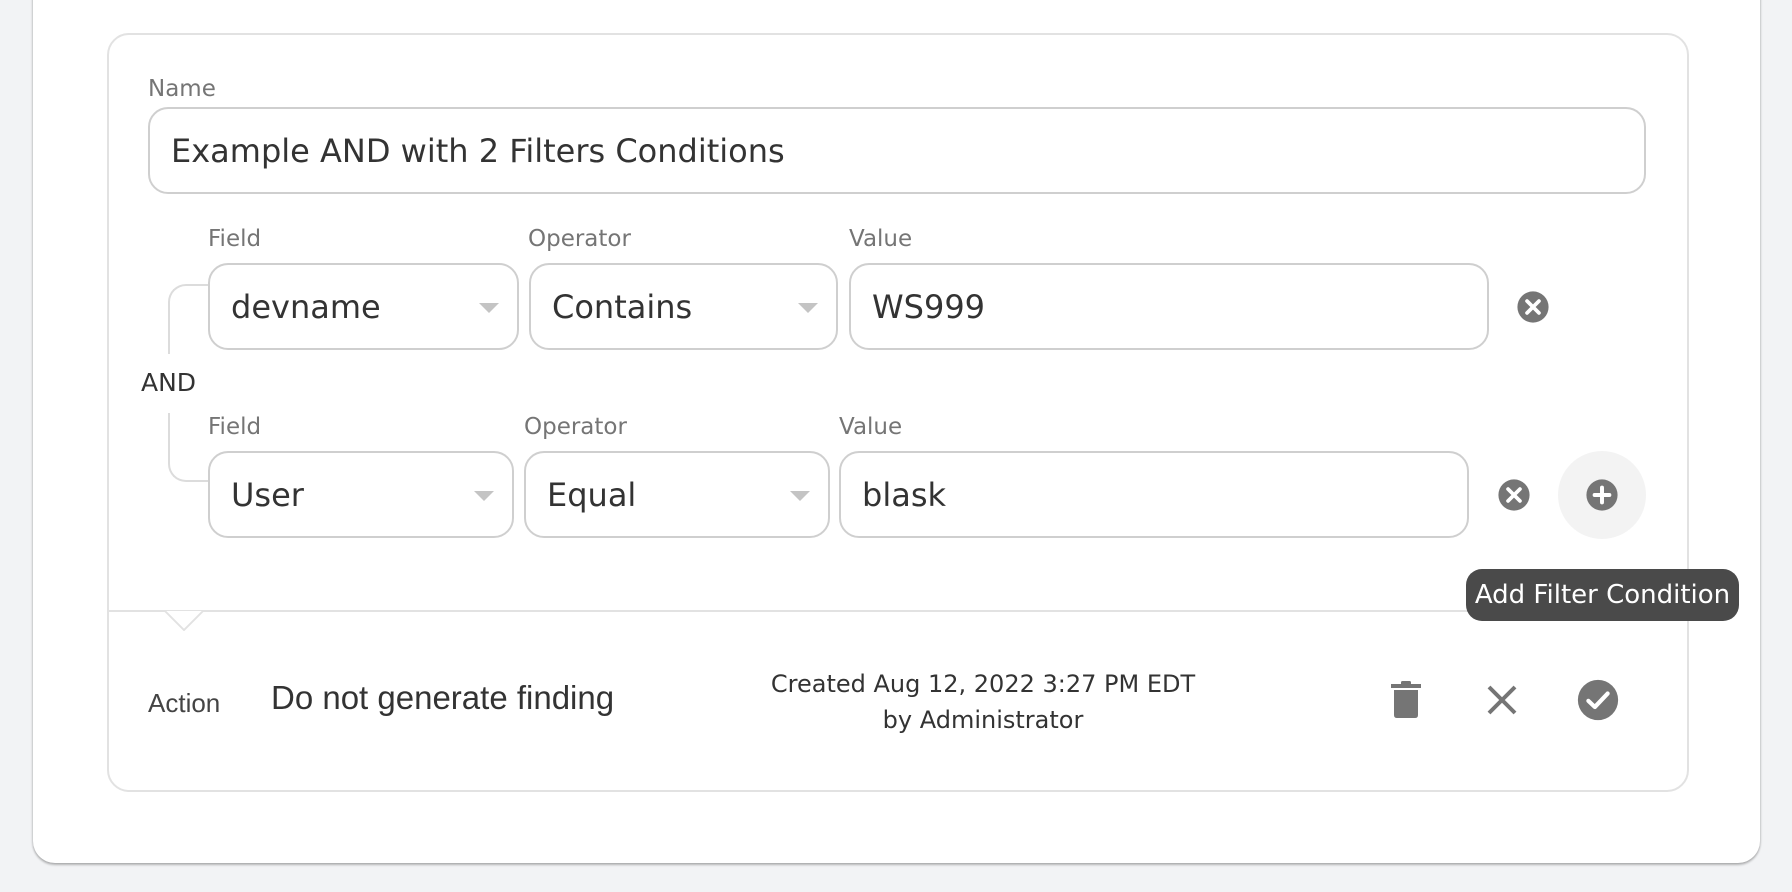 Image resolution: width=1792 pixels, height=892 pixels. Describe the element at coordinates (442, 698) in the screenshot. I see `action-value: Do not generate finding` at that location.